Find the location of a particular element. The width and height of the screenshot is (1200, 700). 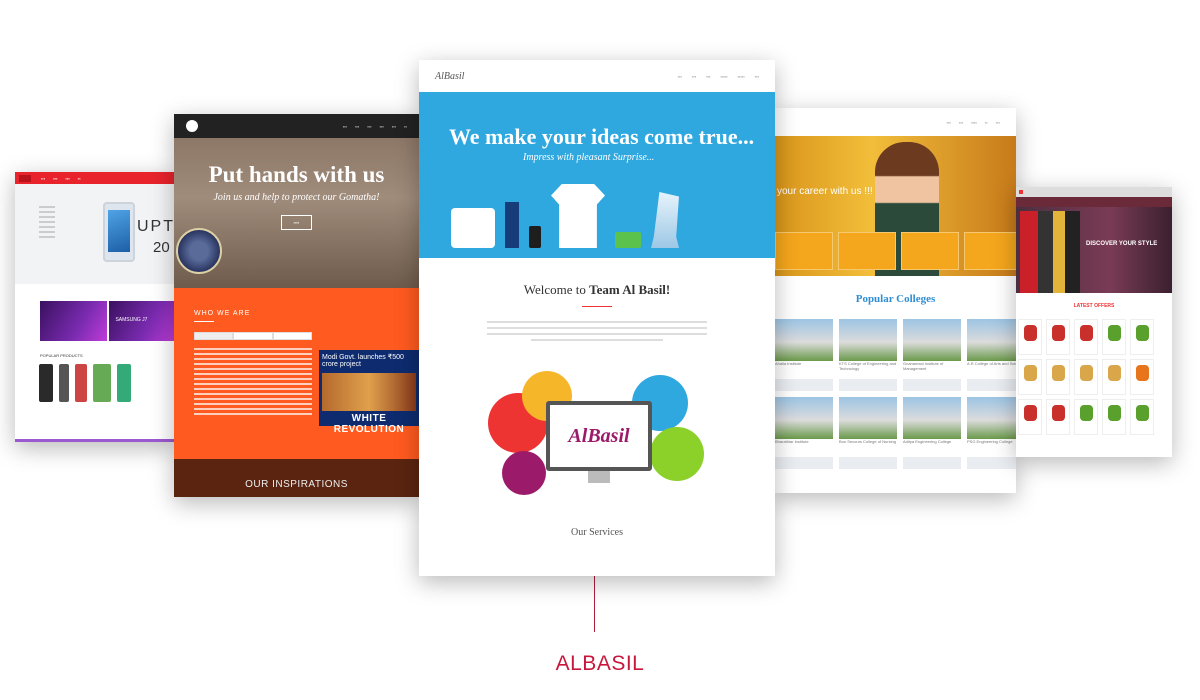

phone-image is located at coordinates (535, 237).